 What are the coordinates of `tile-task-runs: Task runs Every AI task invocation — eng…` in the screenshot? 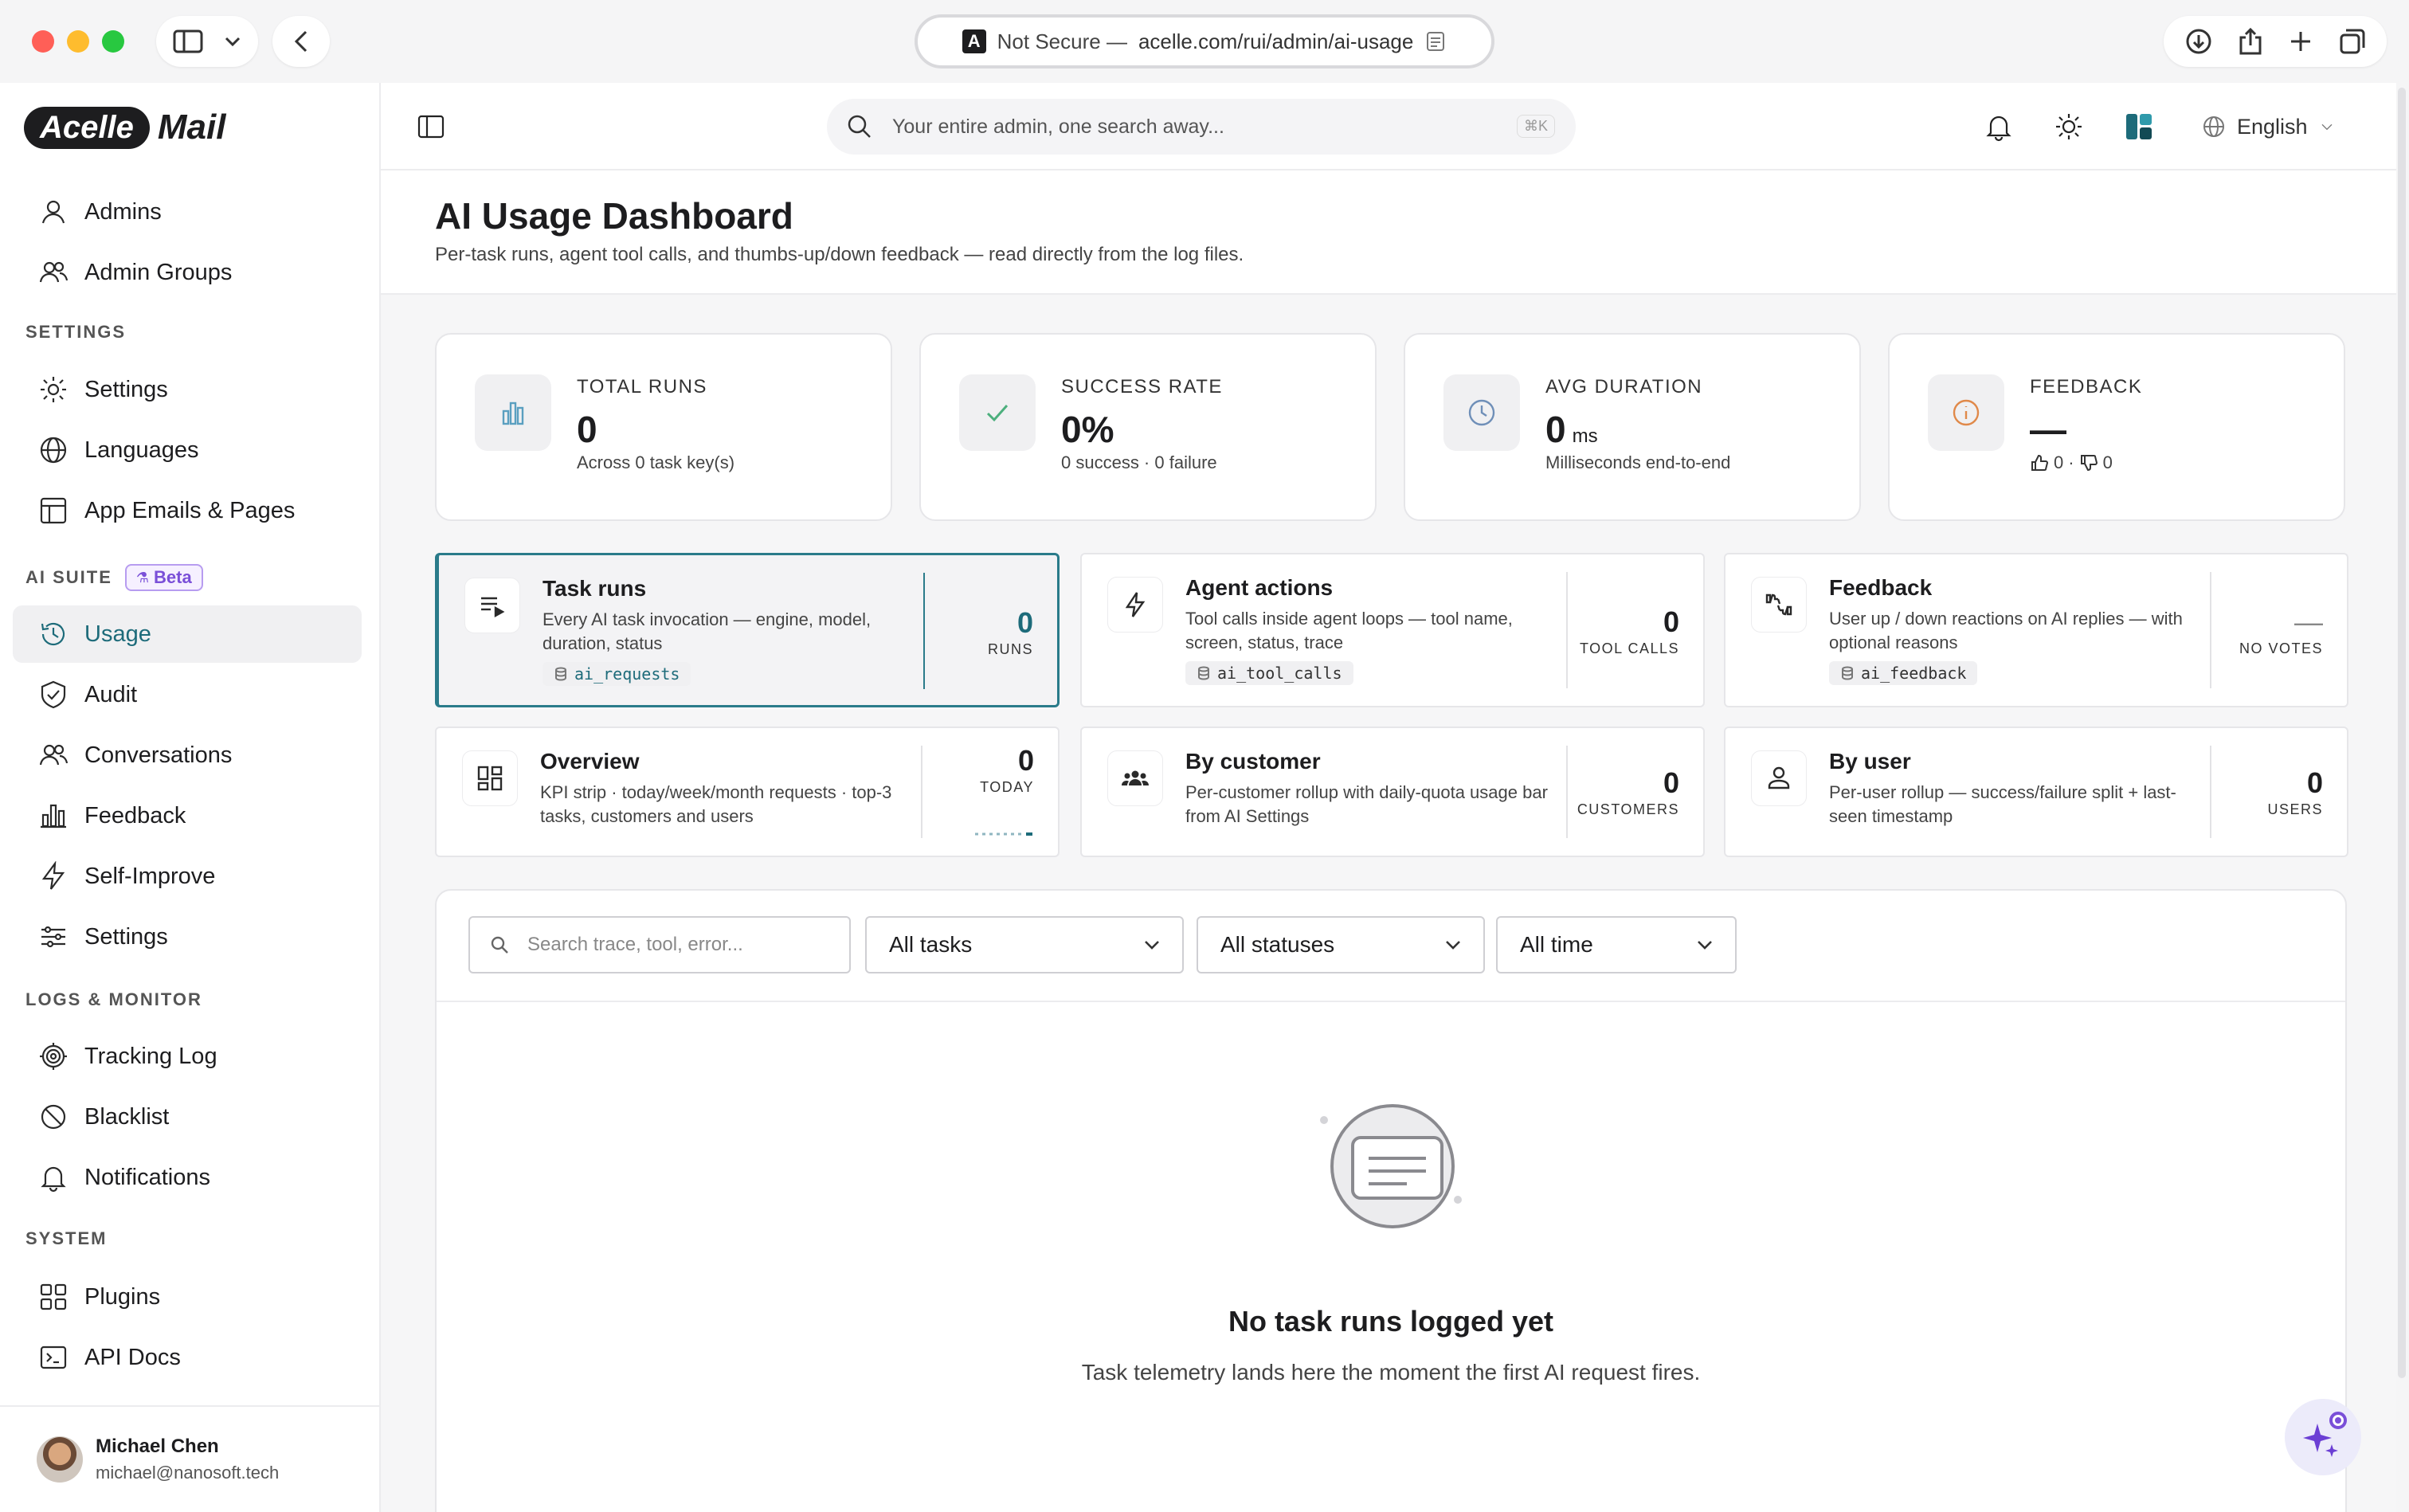 It's located at (747, 630).